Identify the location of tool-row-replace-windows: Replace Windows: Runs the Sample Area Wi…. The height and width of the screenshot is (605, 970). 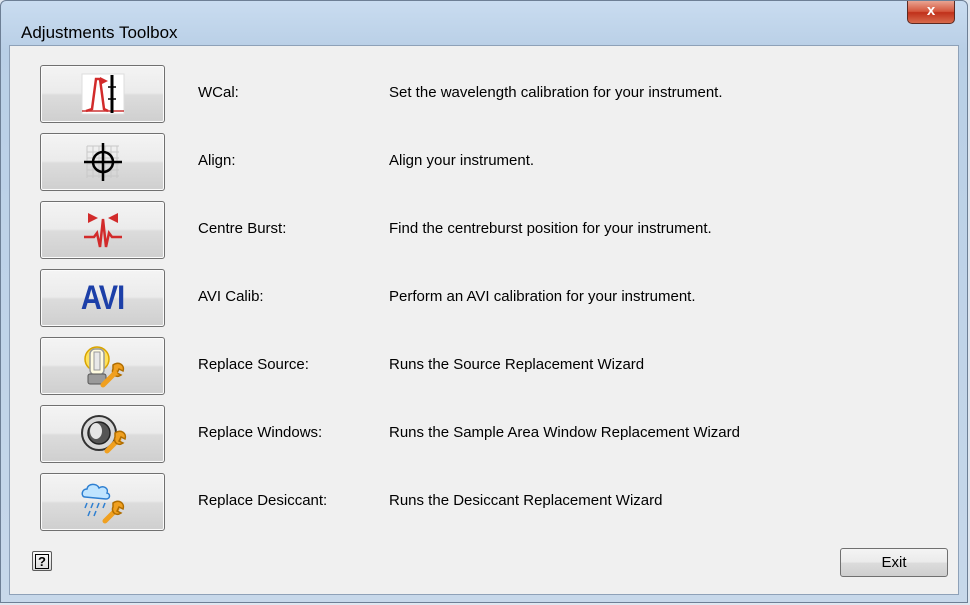
(484, 435).